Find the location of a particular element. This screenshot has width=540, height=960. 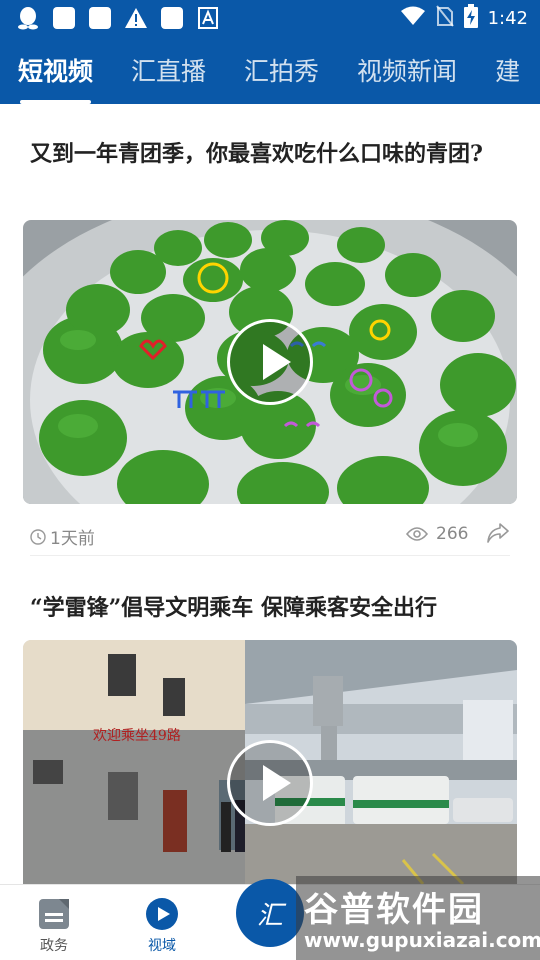

nav-label: 视域 is located at coordinates (162, 946).